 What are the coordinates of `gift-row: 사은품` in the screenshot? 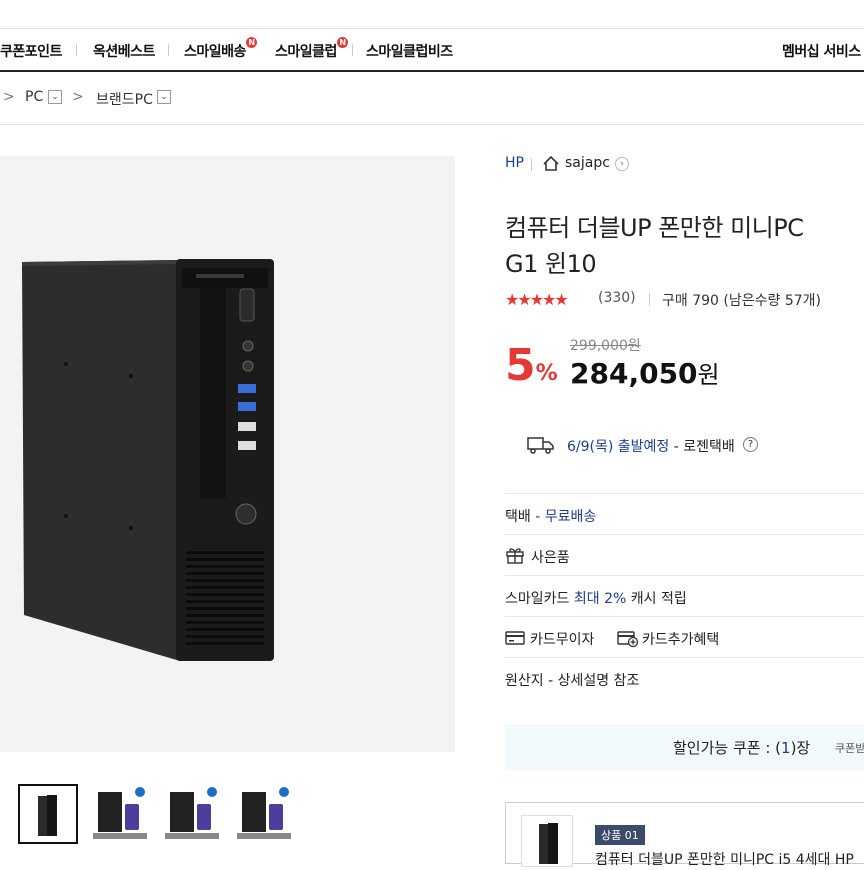 It's located at (684, 554).